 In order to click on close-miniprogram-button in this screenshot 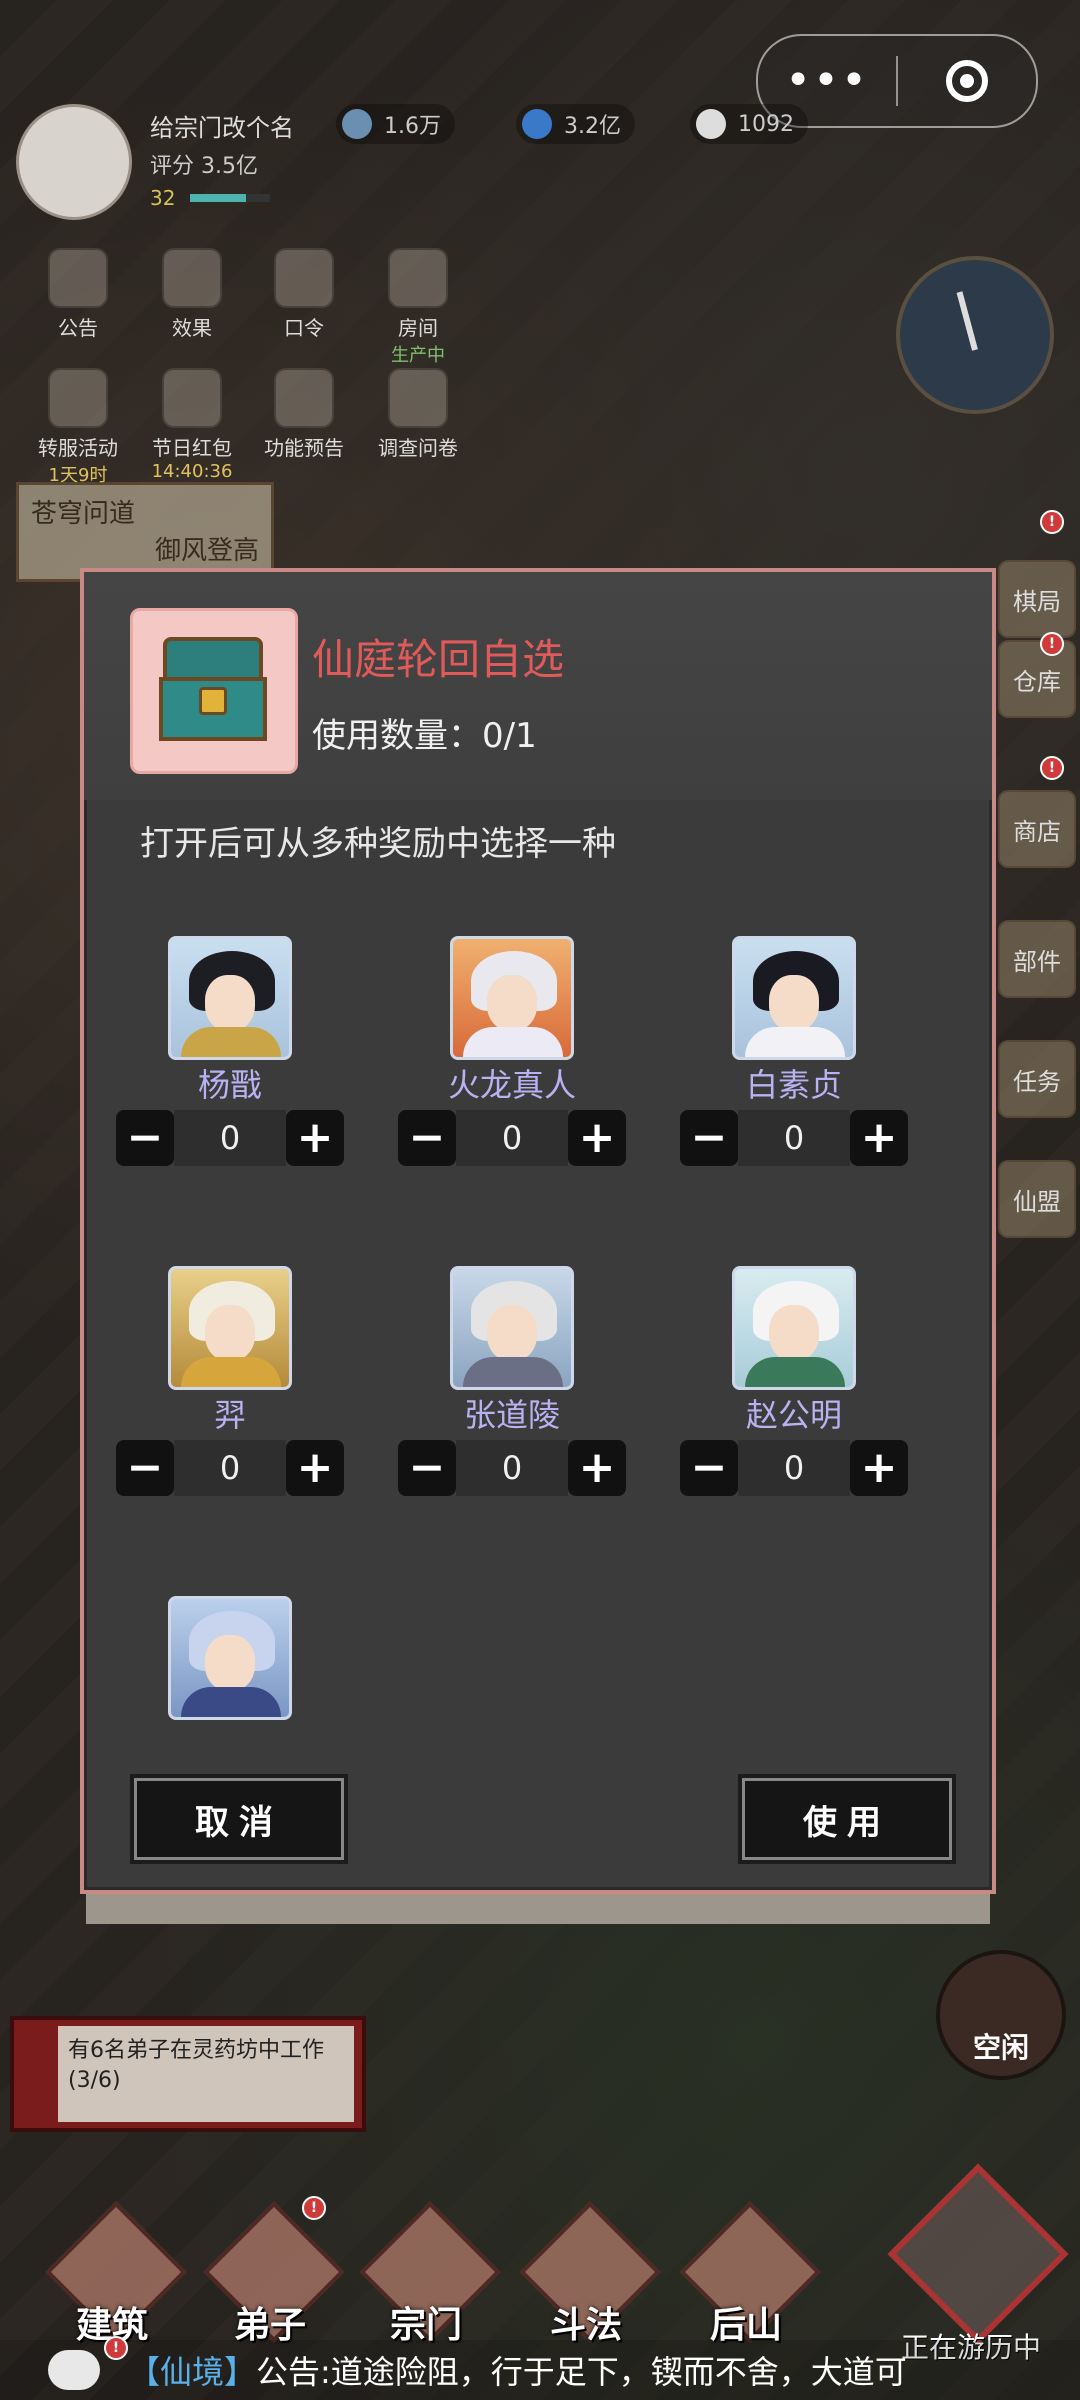, I will do `click(967, 81)`.